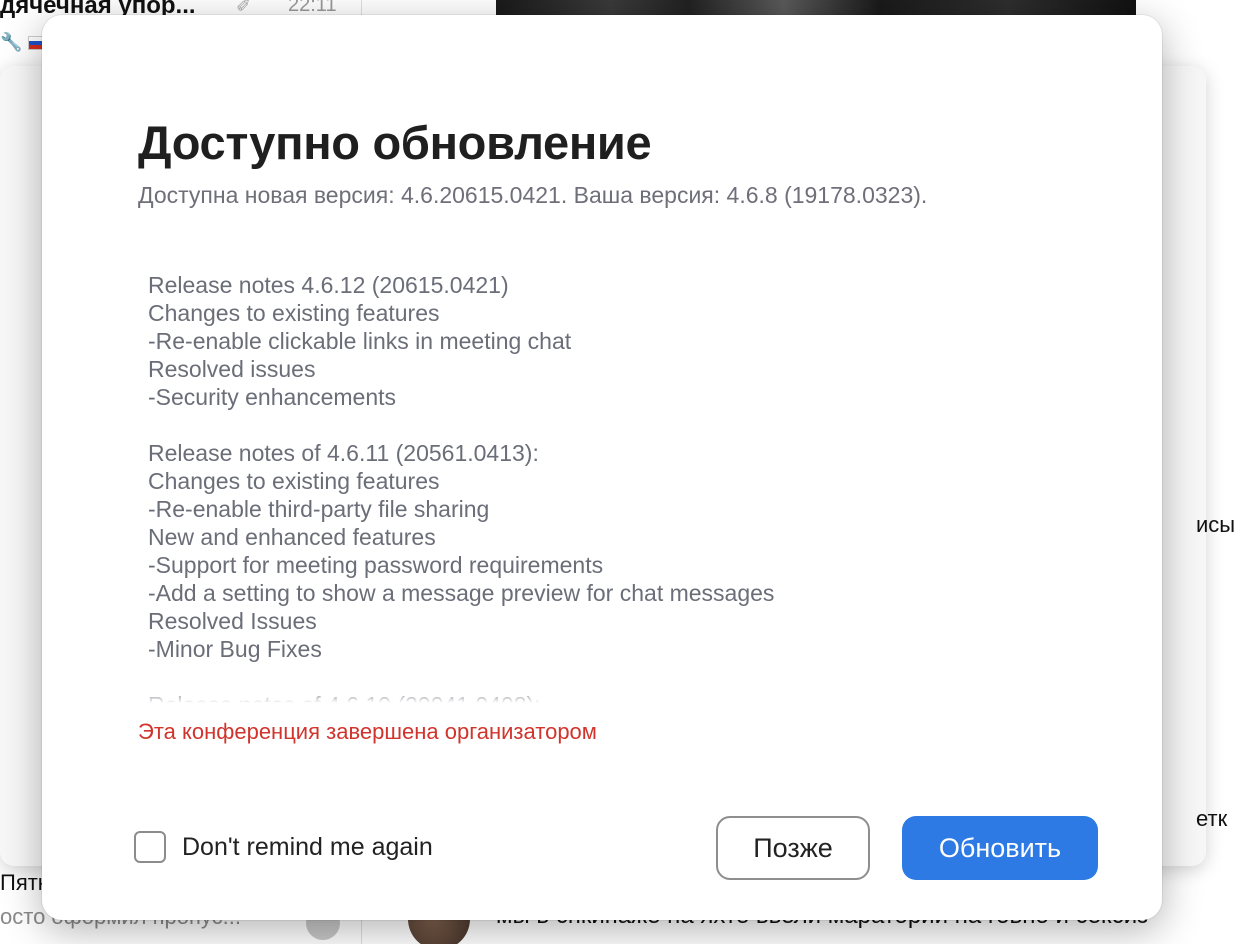 This screenshot has width=1236, height=944. Describe the element at coordinates (23, 42) in the screenshot. I see `background-status-icons: 🔧` at that location.